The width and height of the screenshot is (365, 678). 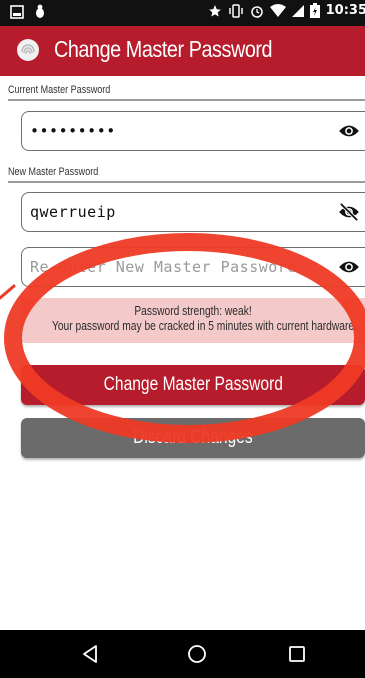 I want to click on annotation-pointer-line, so click(x=8, y=292).